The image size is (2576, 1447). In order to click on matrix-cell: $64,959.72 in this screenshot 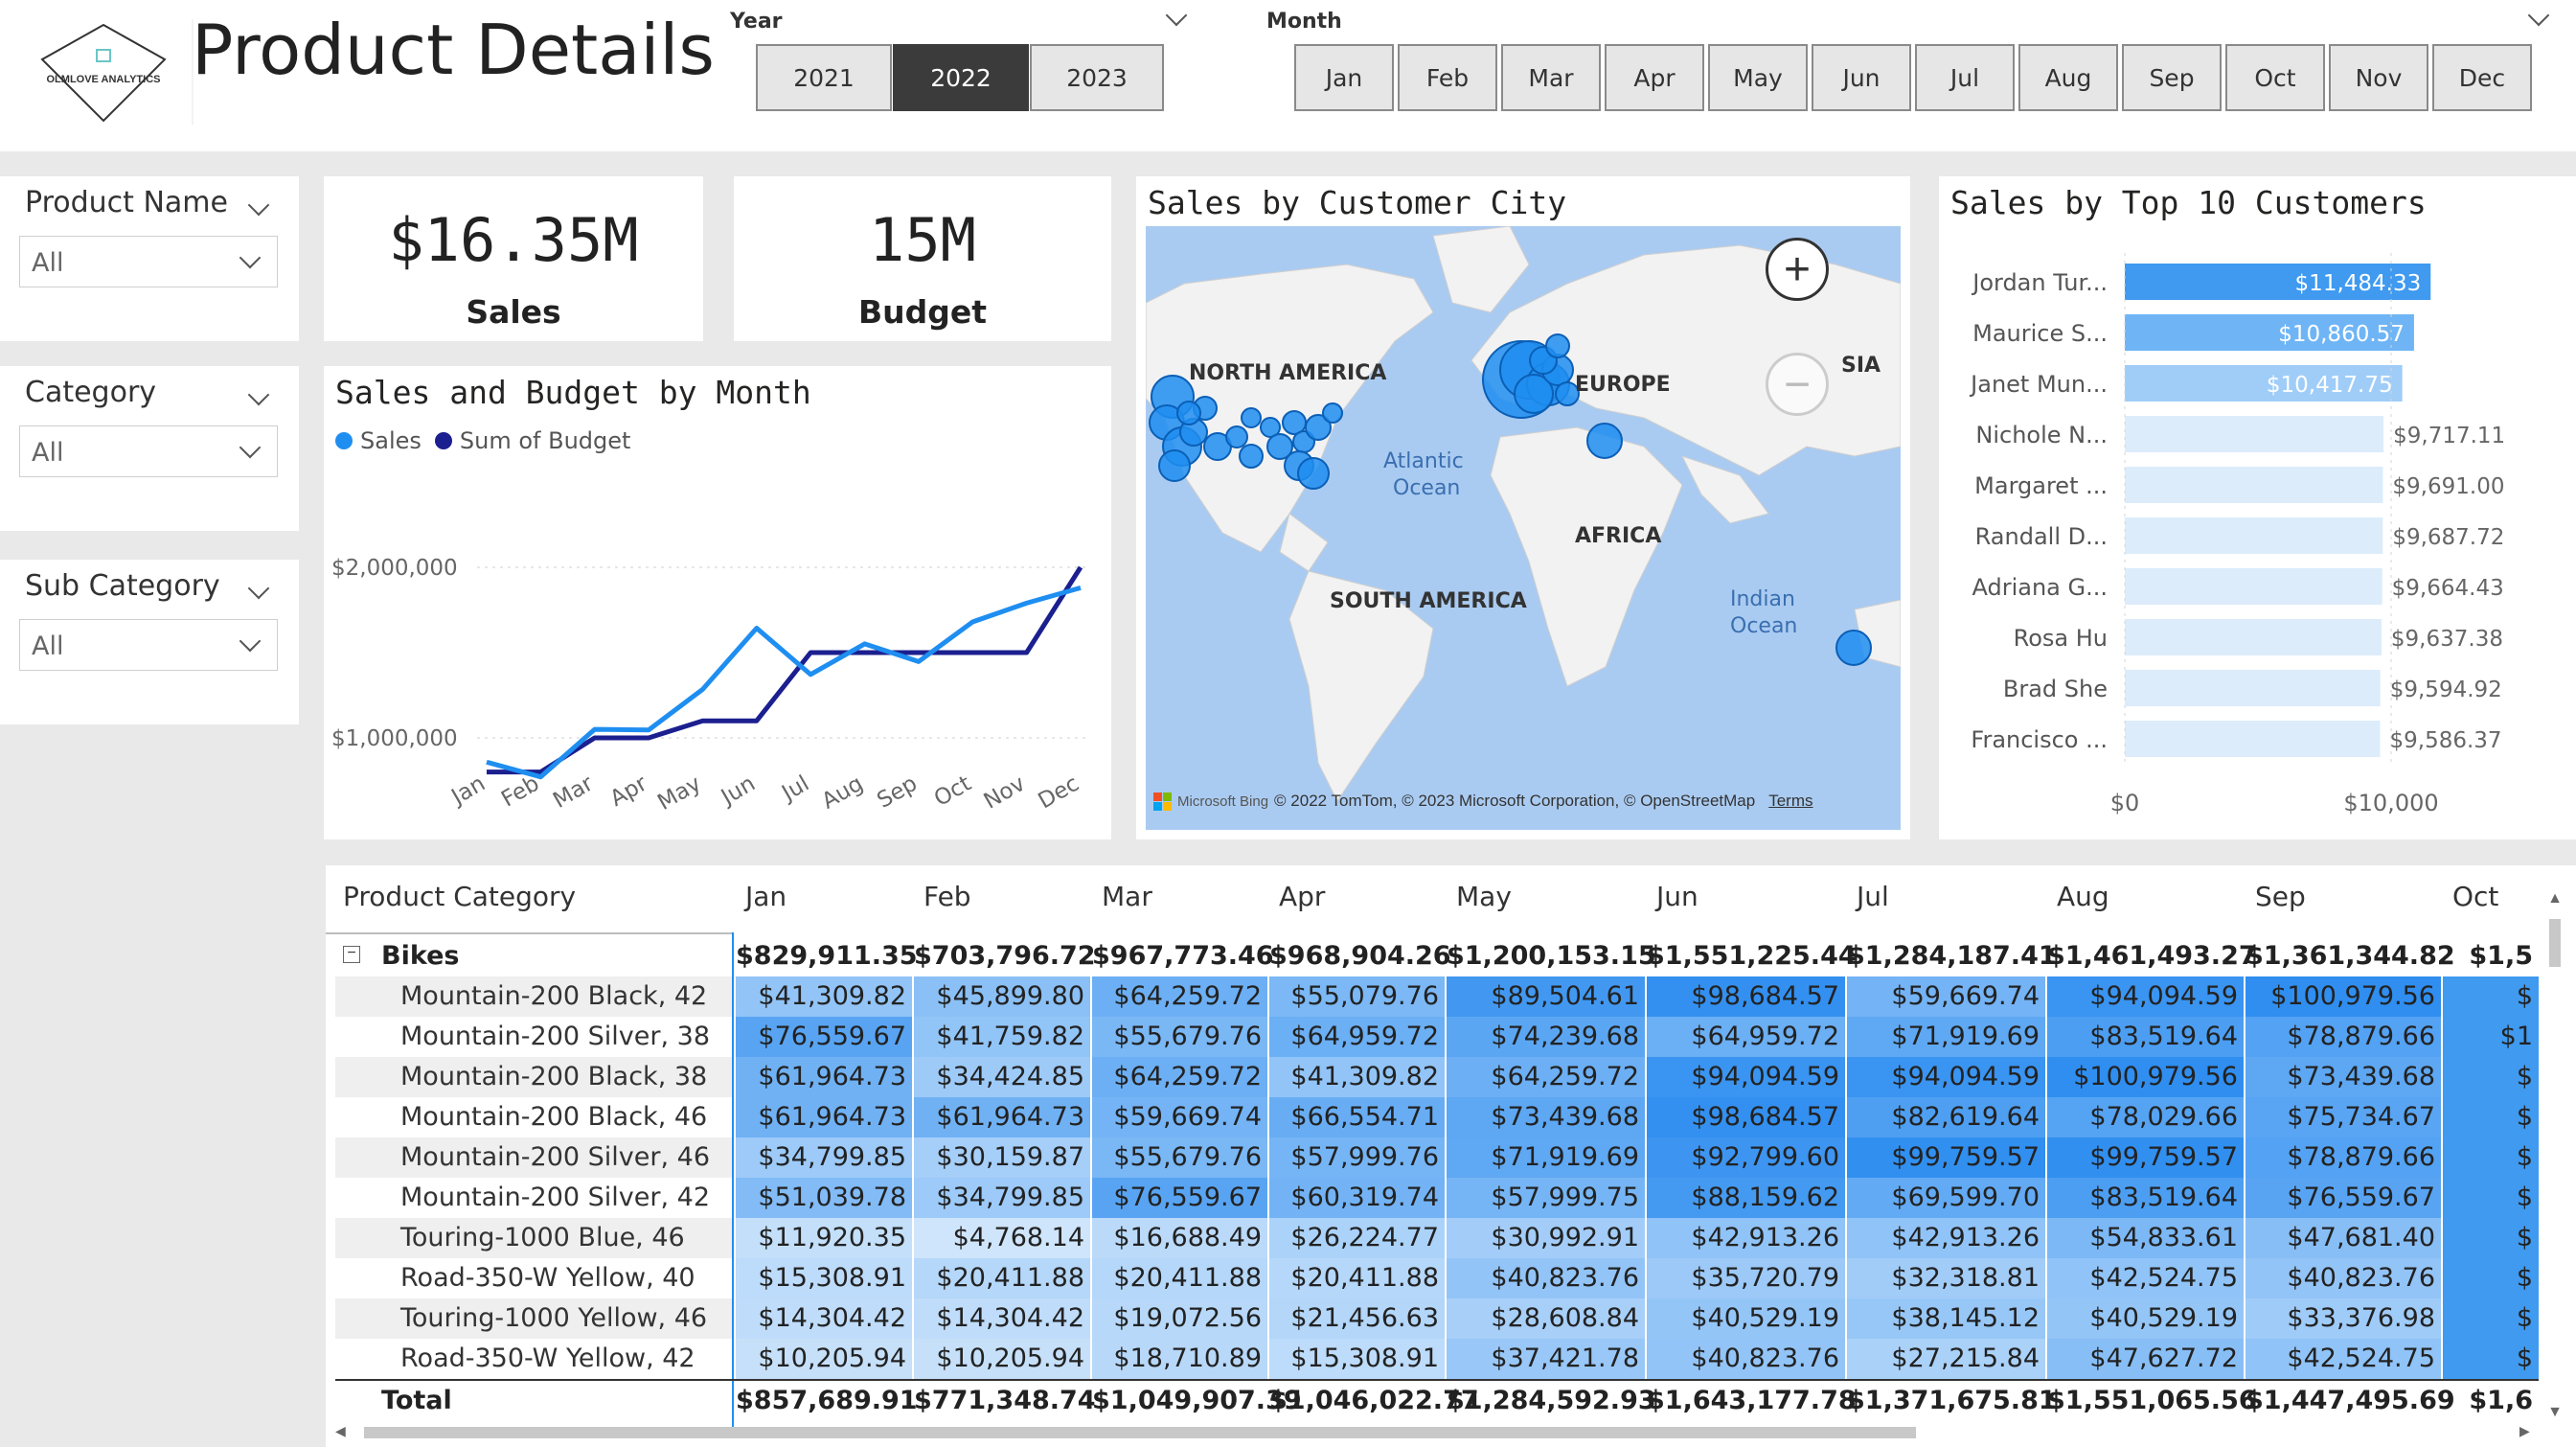, I will do `click(1357, 1037)`.